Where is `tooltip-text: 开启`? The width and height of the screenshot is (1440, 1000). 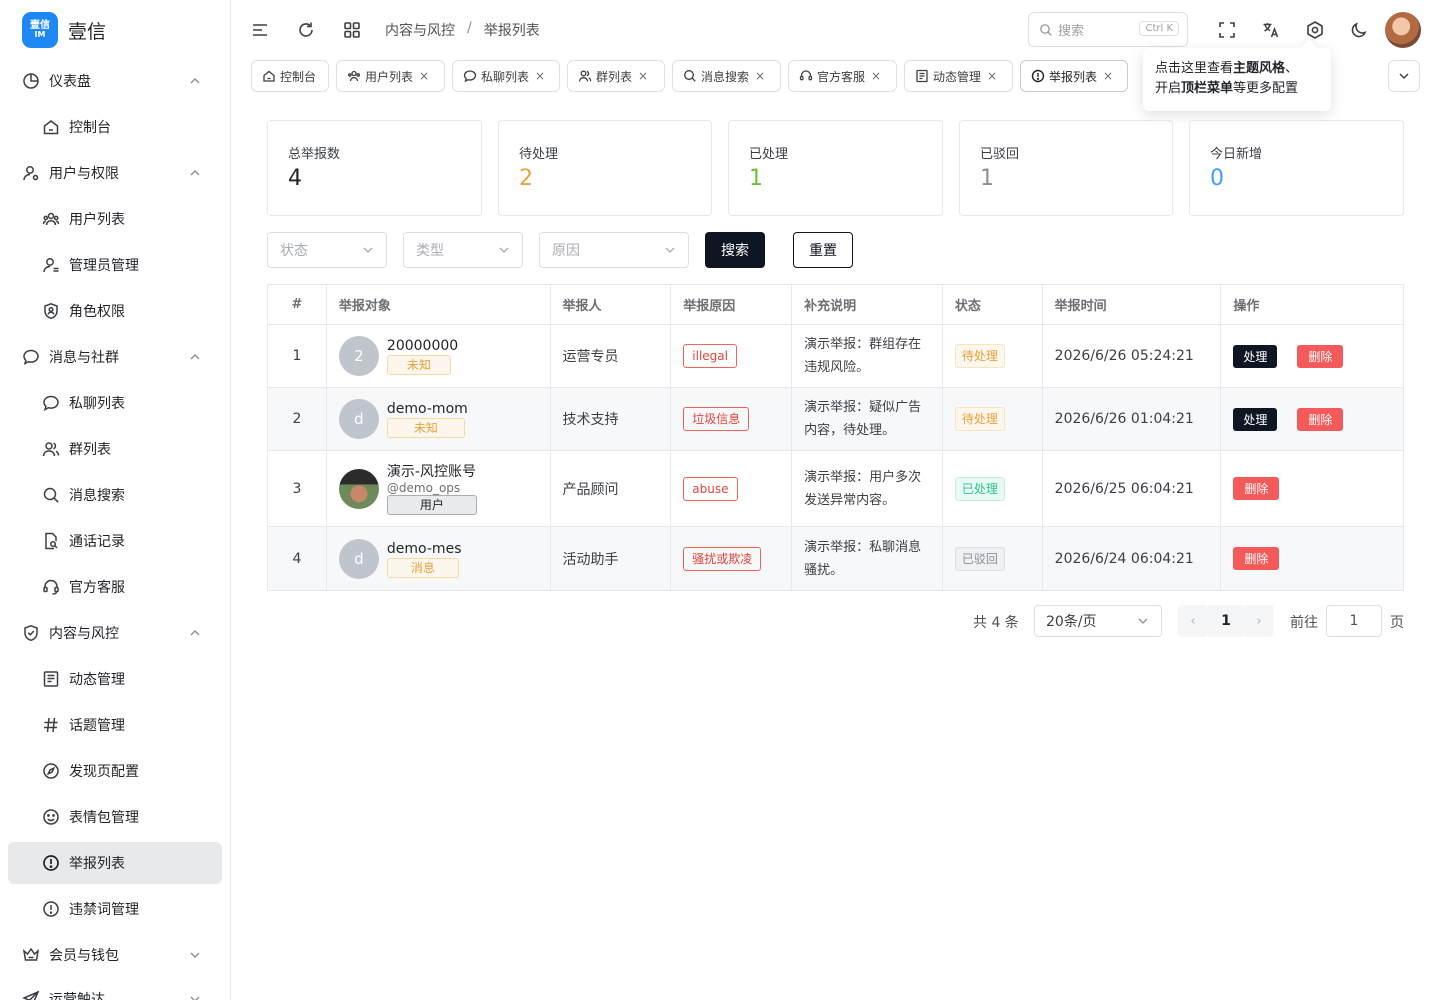
tooltip-text: 开启 is located at coordinates (1168, 88).